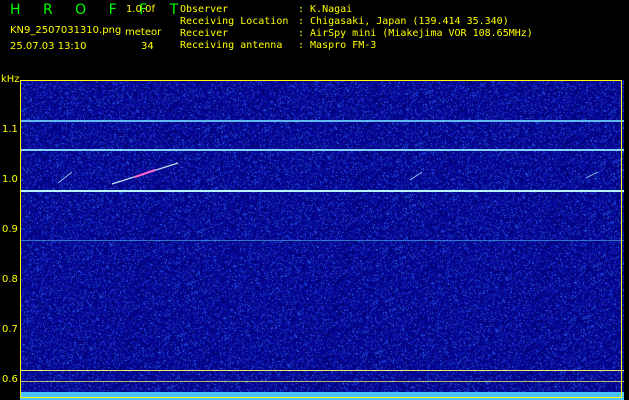 The height and width of the screenshot is (400, 629). I want to click on mode-label: meteor, so click(143, 32).